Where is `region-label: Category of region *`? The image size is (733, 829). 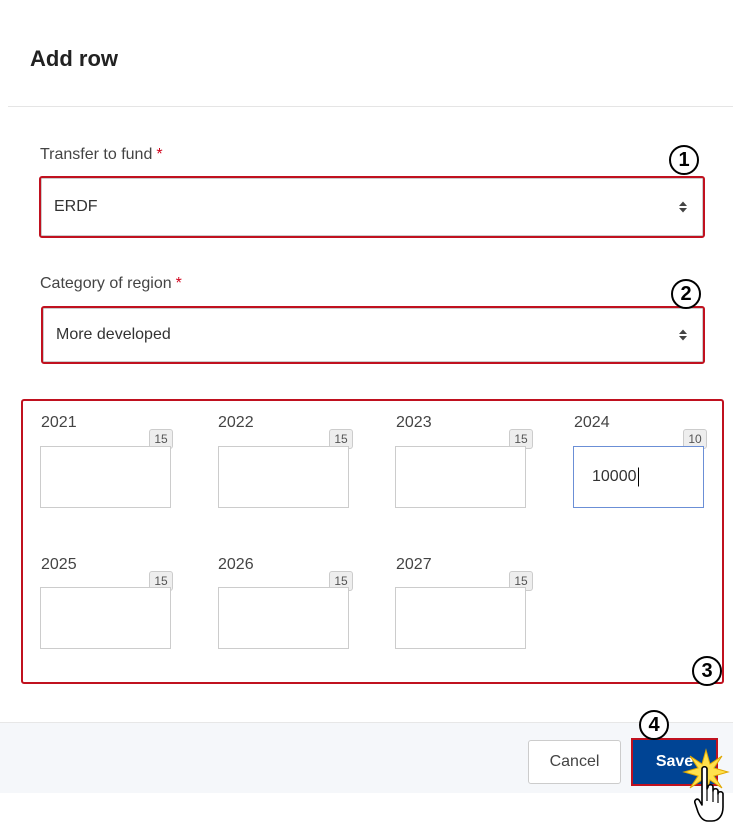
region-label: Category of region * is located at coordinates (111, 284).